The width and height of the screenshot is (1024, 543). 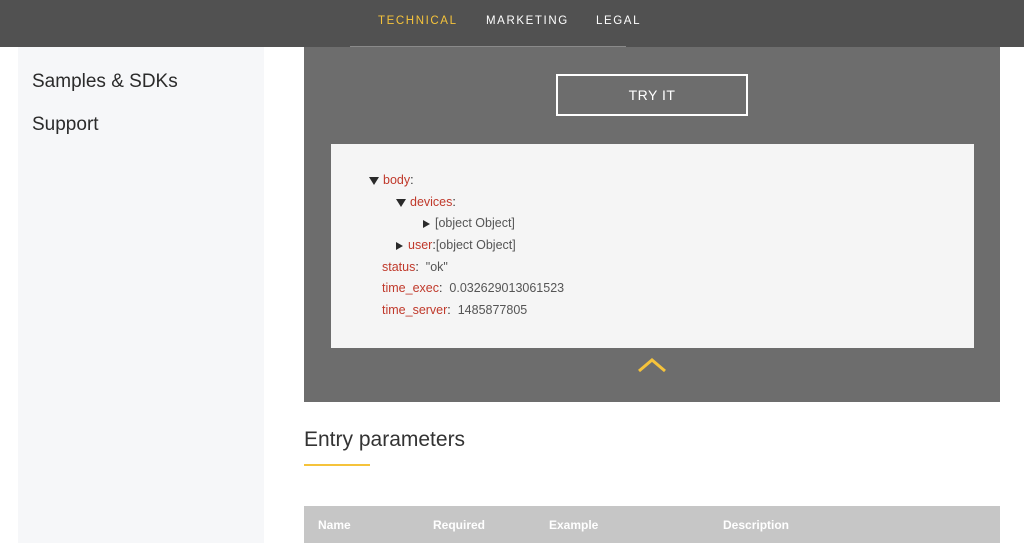 What do you see at coordinates (492, 310) in the screenshot?
I see `json-value-time-server: 1485877805` at bounding box center [492, 310].